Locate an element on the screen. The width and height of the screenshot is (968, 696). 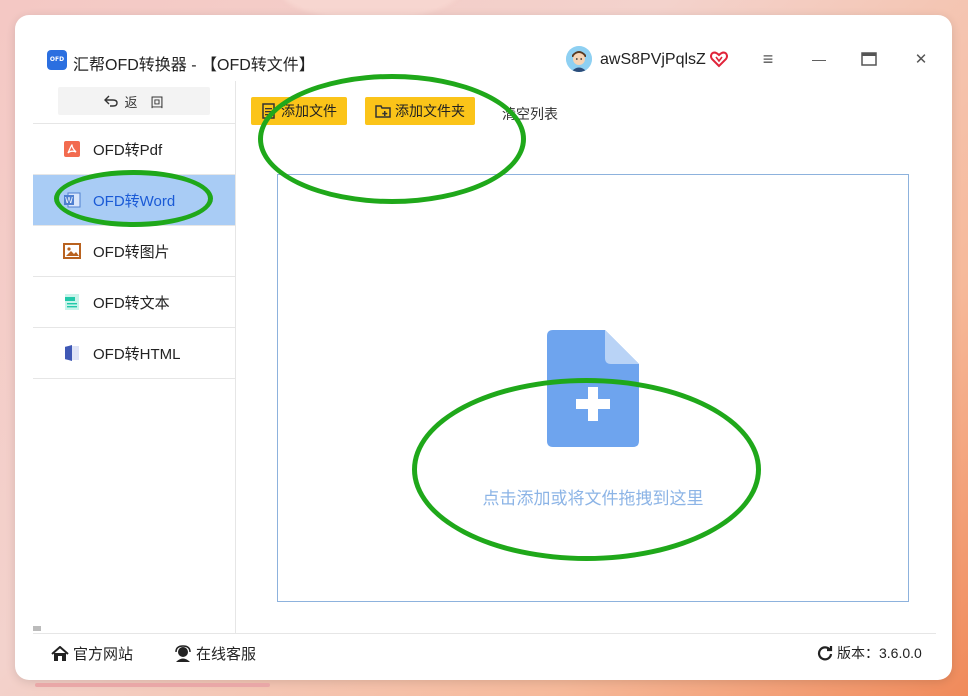
support-link: 在线客服 is located at coordinates (215, 653).